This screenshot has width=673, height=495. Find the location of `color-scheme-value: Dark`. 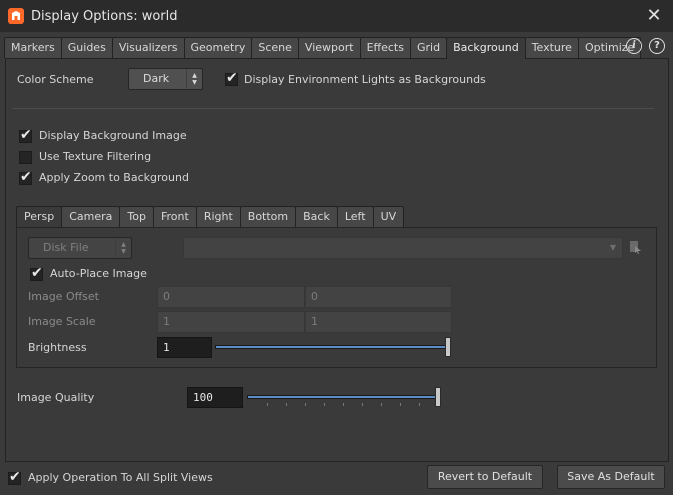

color-scheme-value: Dark is located at coordinates (156, 78).